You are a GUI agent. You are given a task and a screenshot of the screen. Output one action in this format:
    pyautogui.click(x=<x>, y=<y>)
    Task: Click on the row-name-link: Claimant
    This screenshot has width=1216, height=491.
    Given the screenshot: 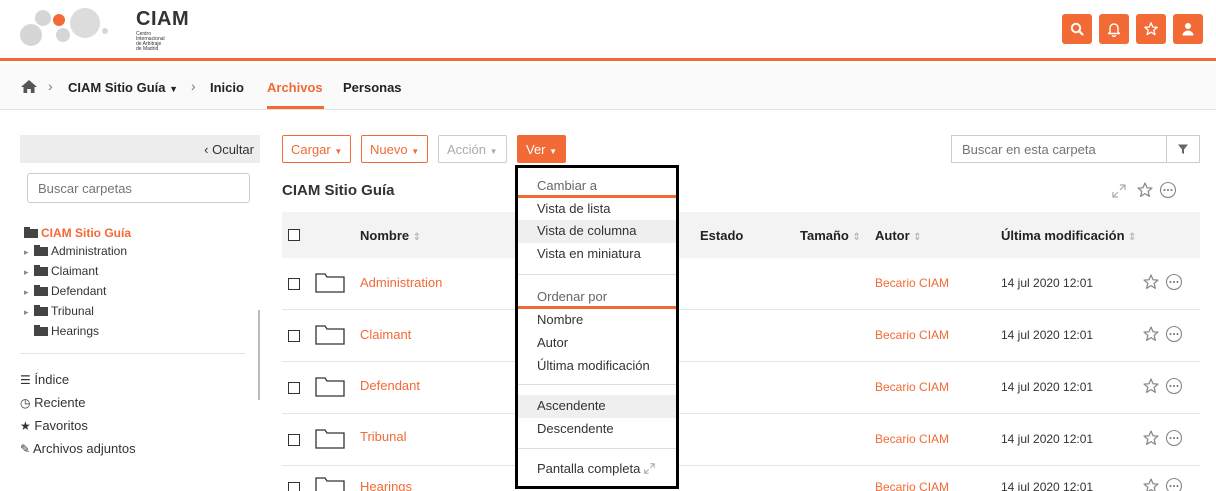 What is the action you would take?
    pyautogui.click(x=385, y=334)
    